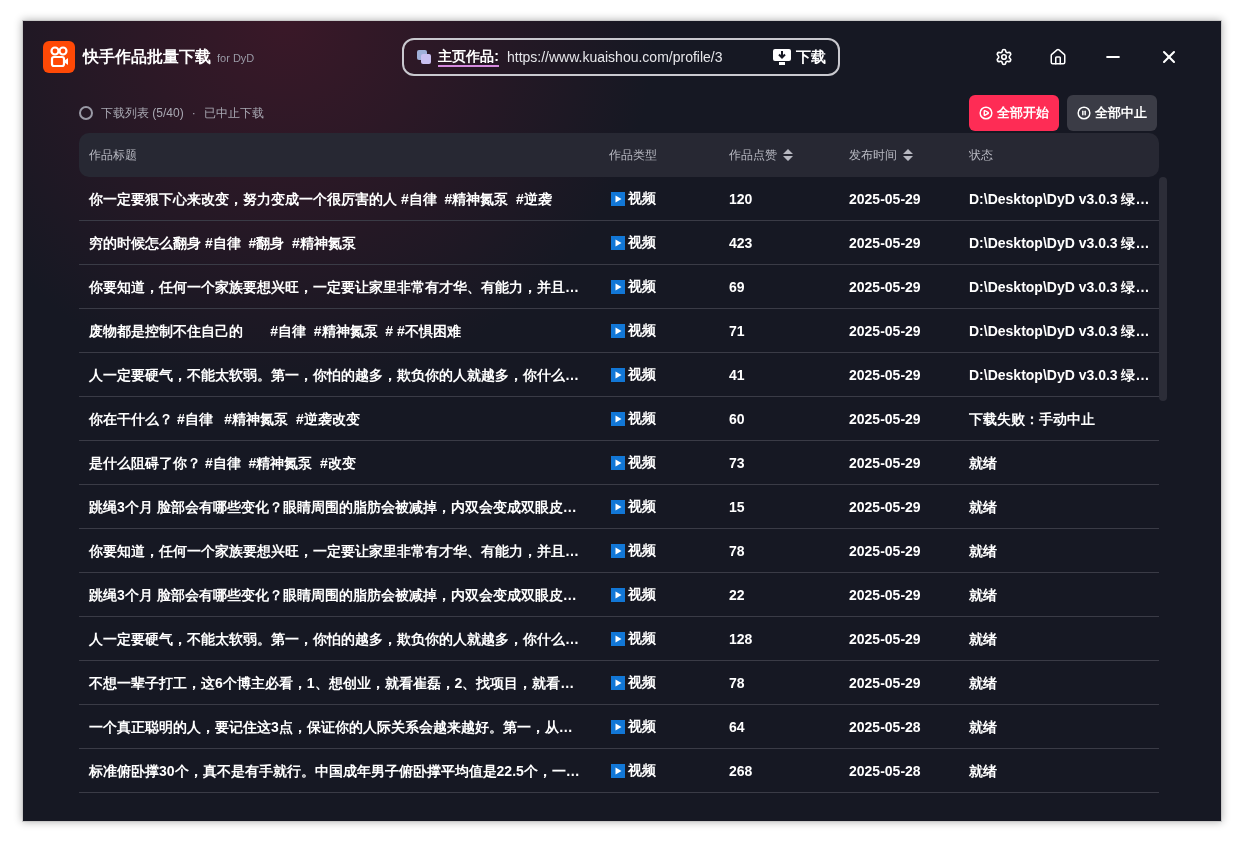 The image size is (1244, 843). I want to click on likes-cell: 64, so click(737, 726).